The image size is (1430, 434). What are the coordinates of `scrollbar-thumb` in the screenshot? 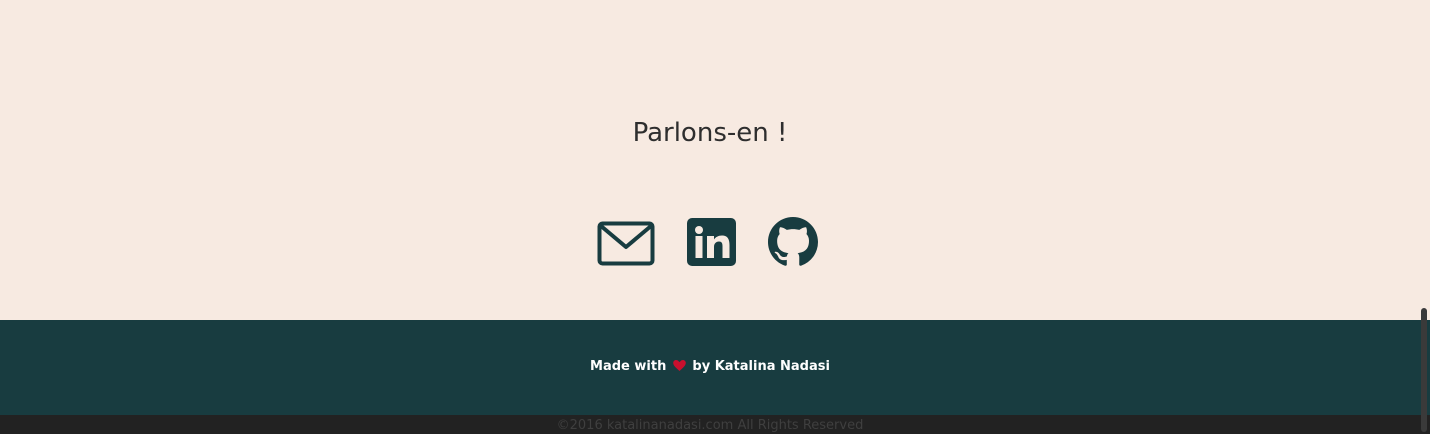 It's located at (1424, 370).